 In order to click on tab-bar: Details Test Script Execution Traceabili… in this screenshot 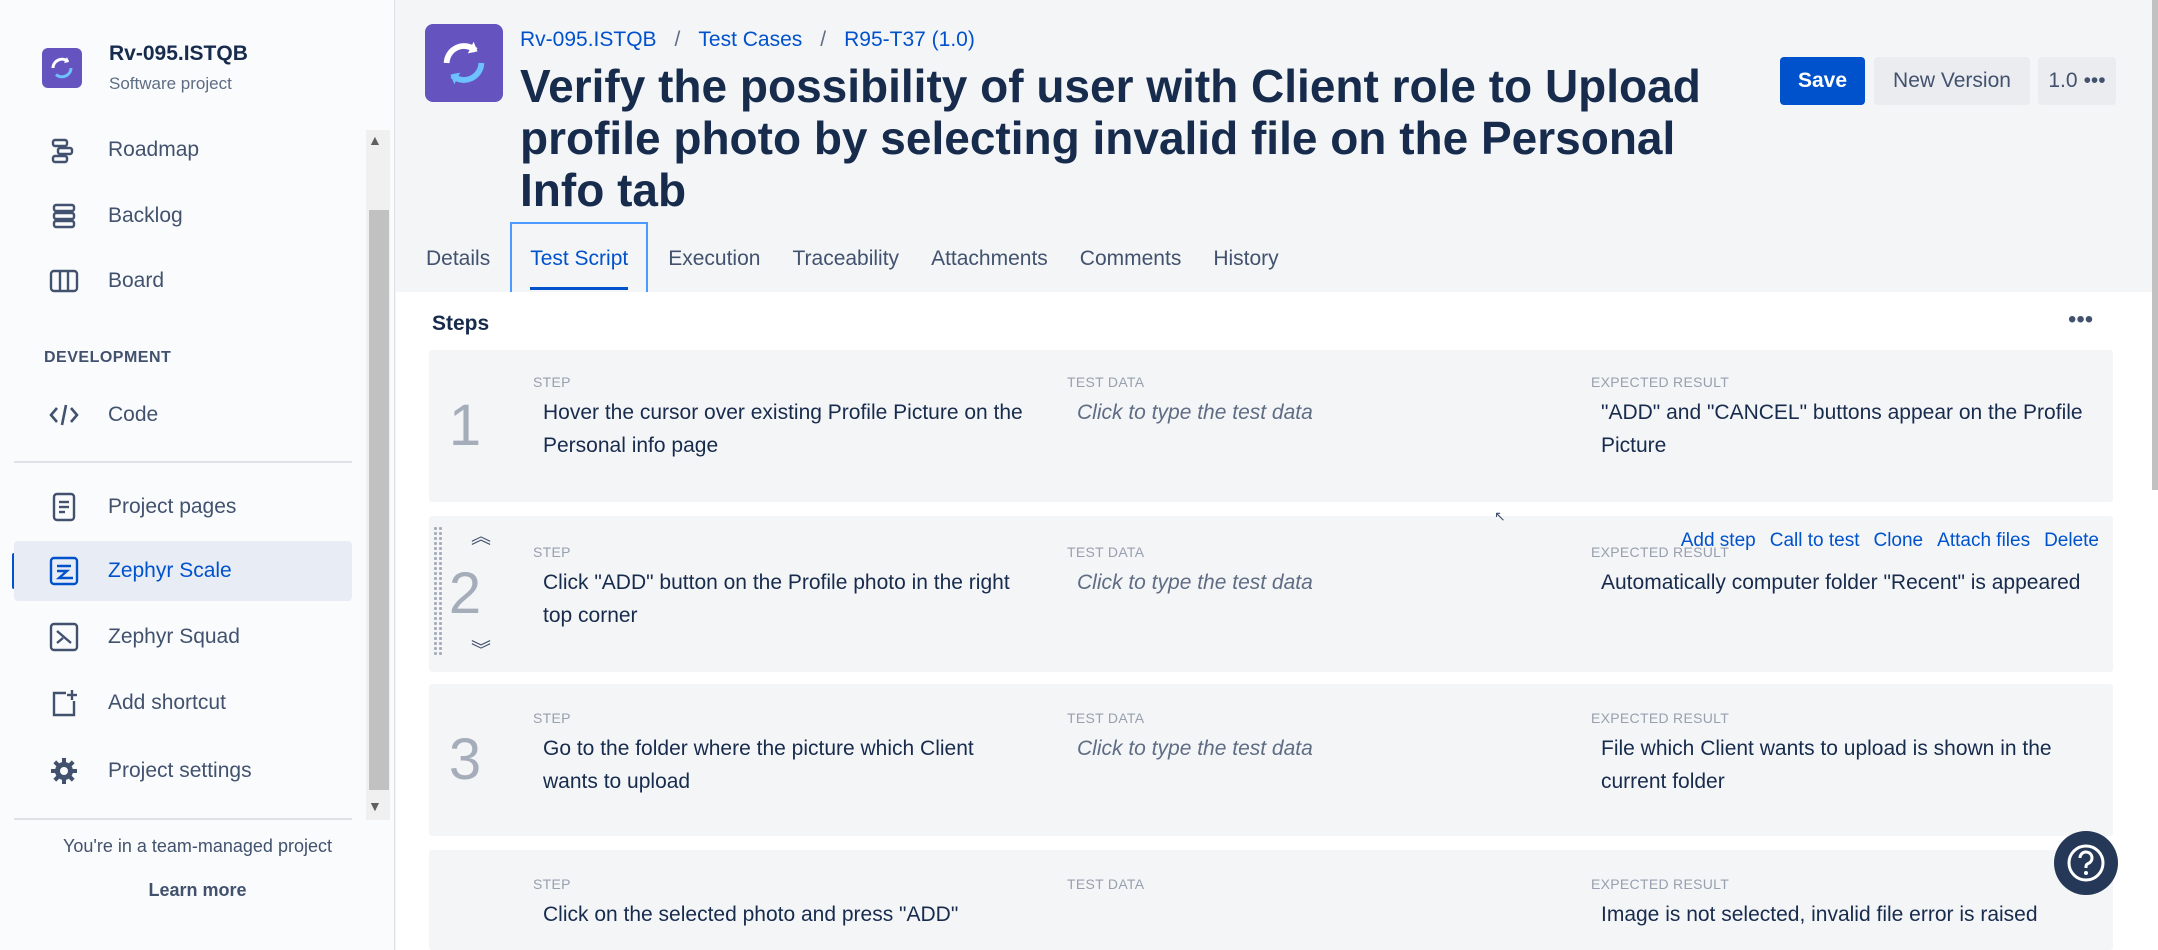, I will do `click(862, 259)`.